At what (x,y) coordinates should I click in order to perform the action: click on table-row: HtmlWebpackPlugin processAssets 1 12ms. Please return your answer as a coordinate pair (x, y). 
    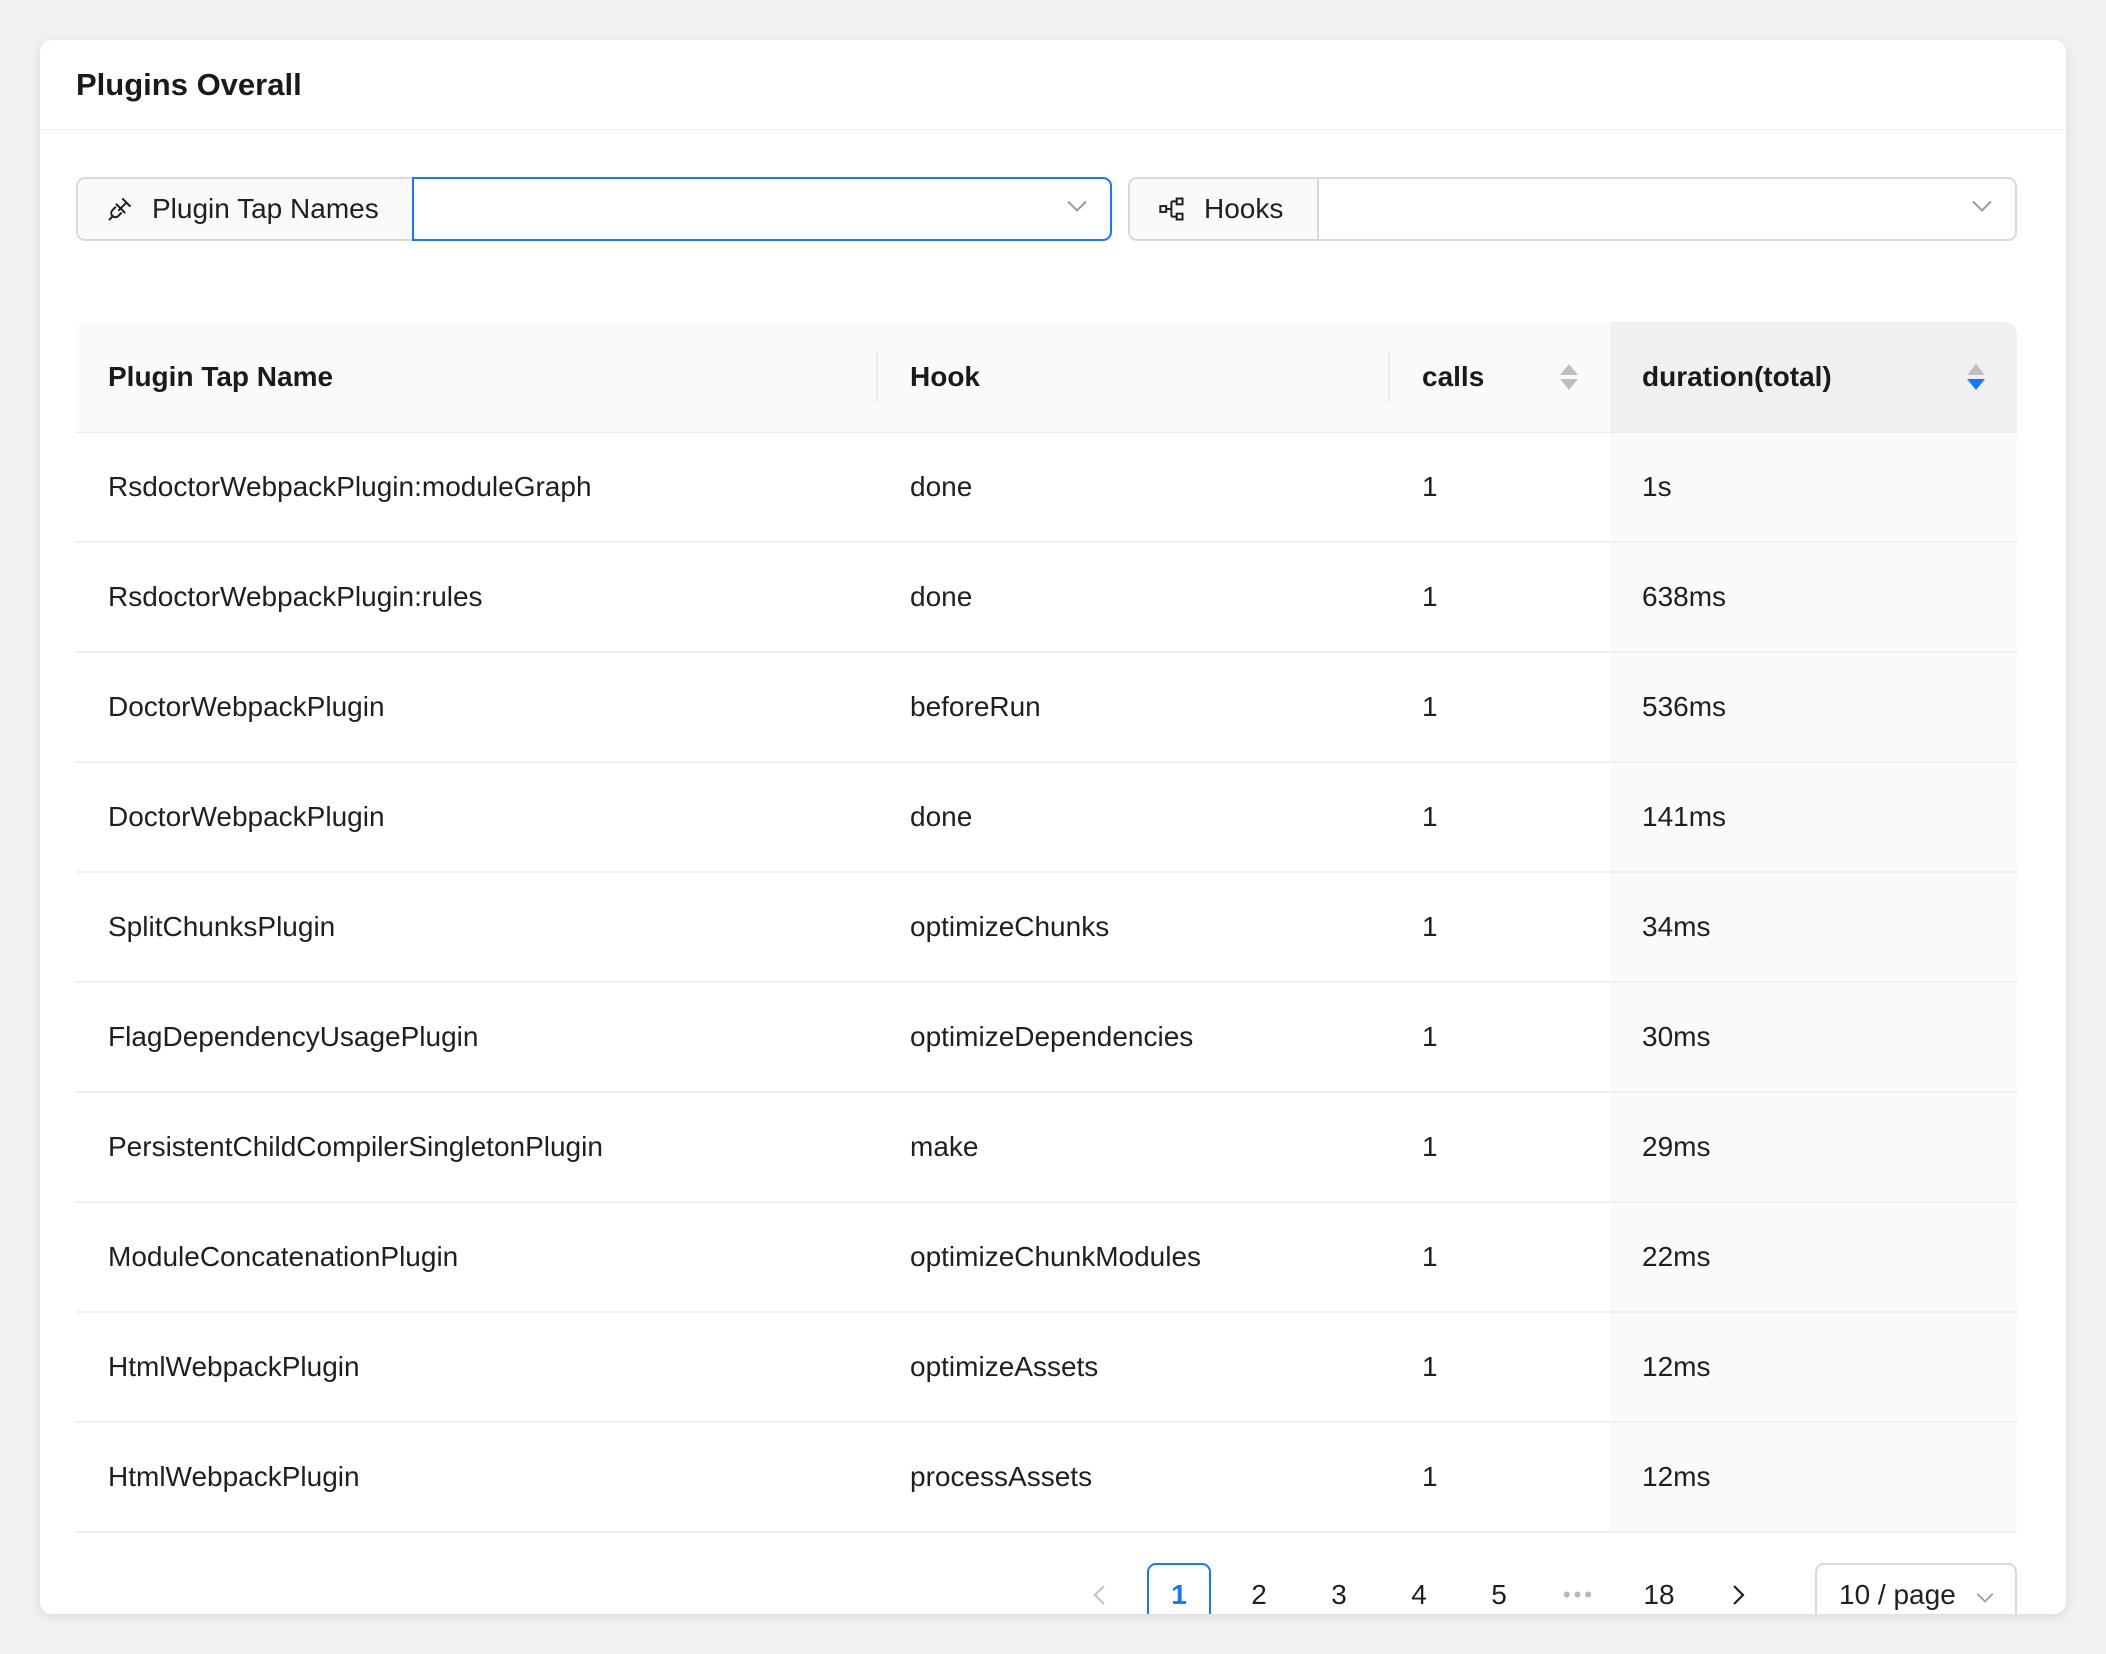
    Looking at the image, I should click on (1046, 1478).